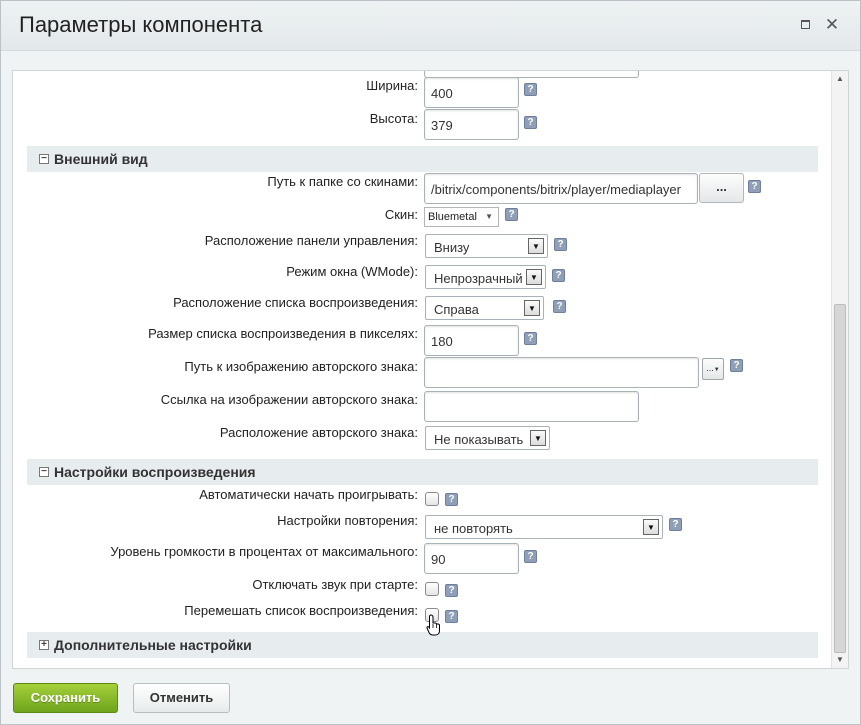 Image resolution: width=861 pixels, height=725 pixels. What do you see at coordinates (422, 159) in the screenshot?
I see `section-appearance: − Внешний вид` at bounding box center [422, 159].